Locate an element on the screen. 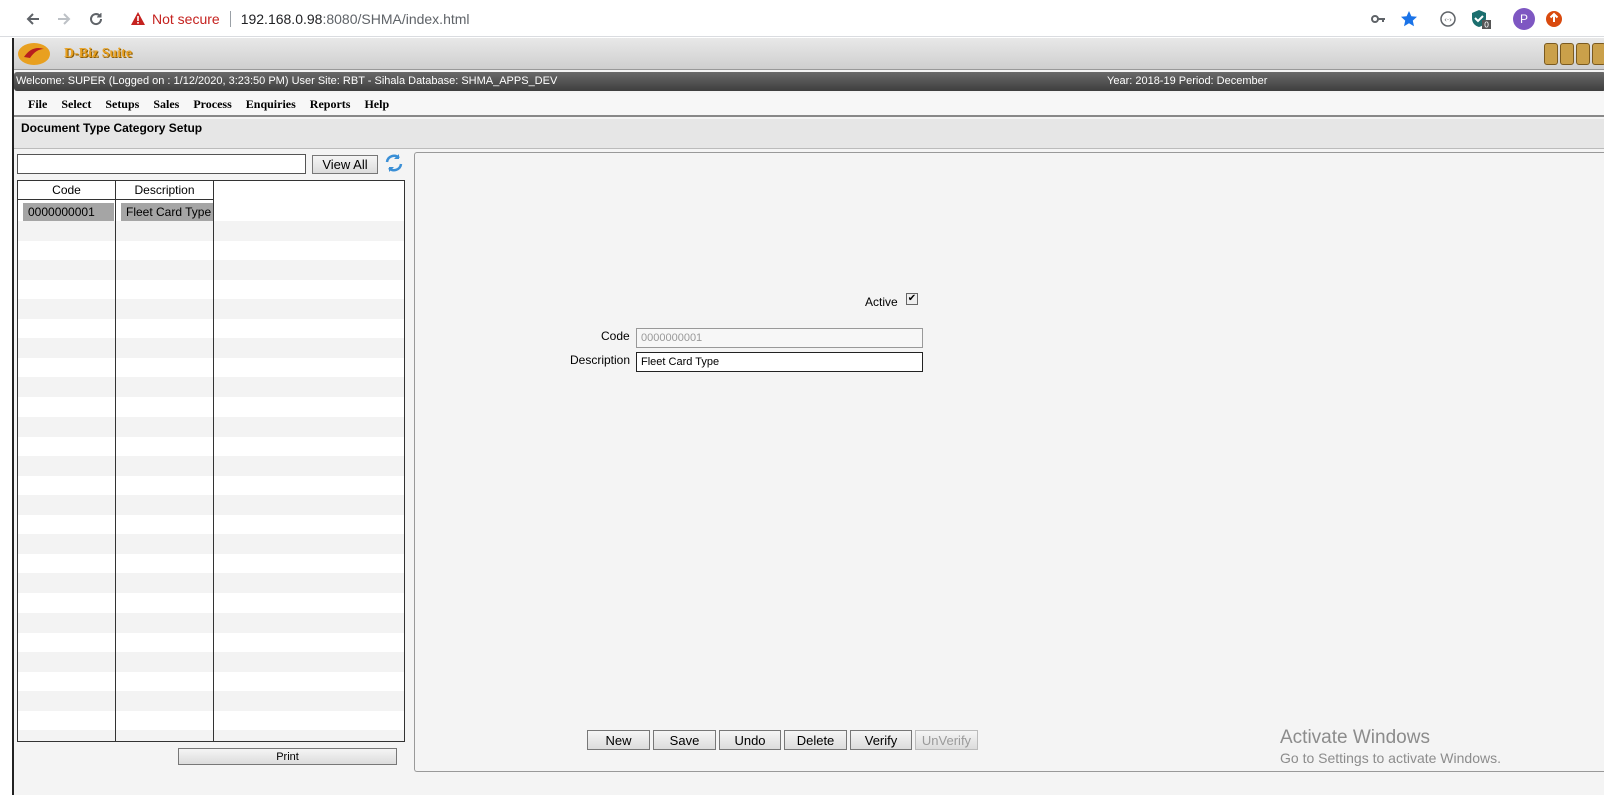  header-icon-group is located at coordinates (1574, 54).